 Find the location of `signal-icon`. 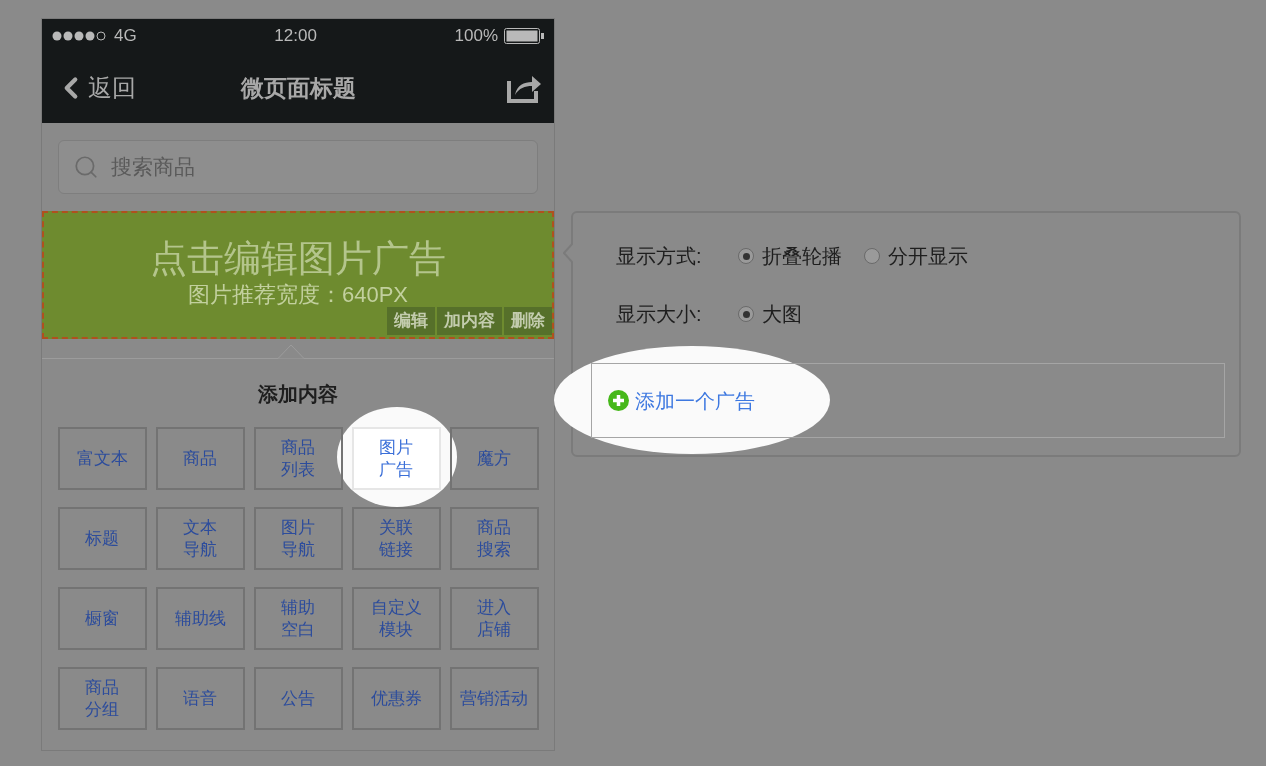

signal-icon is located at coordinates (80, 36).